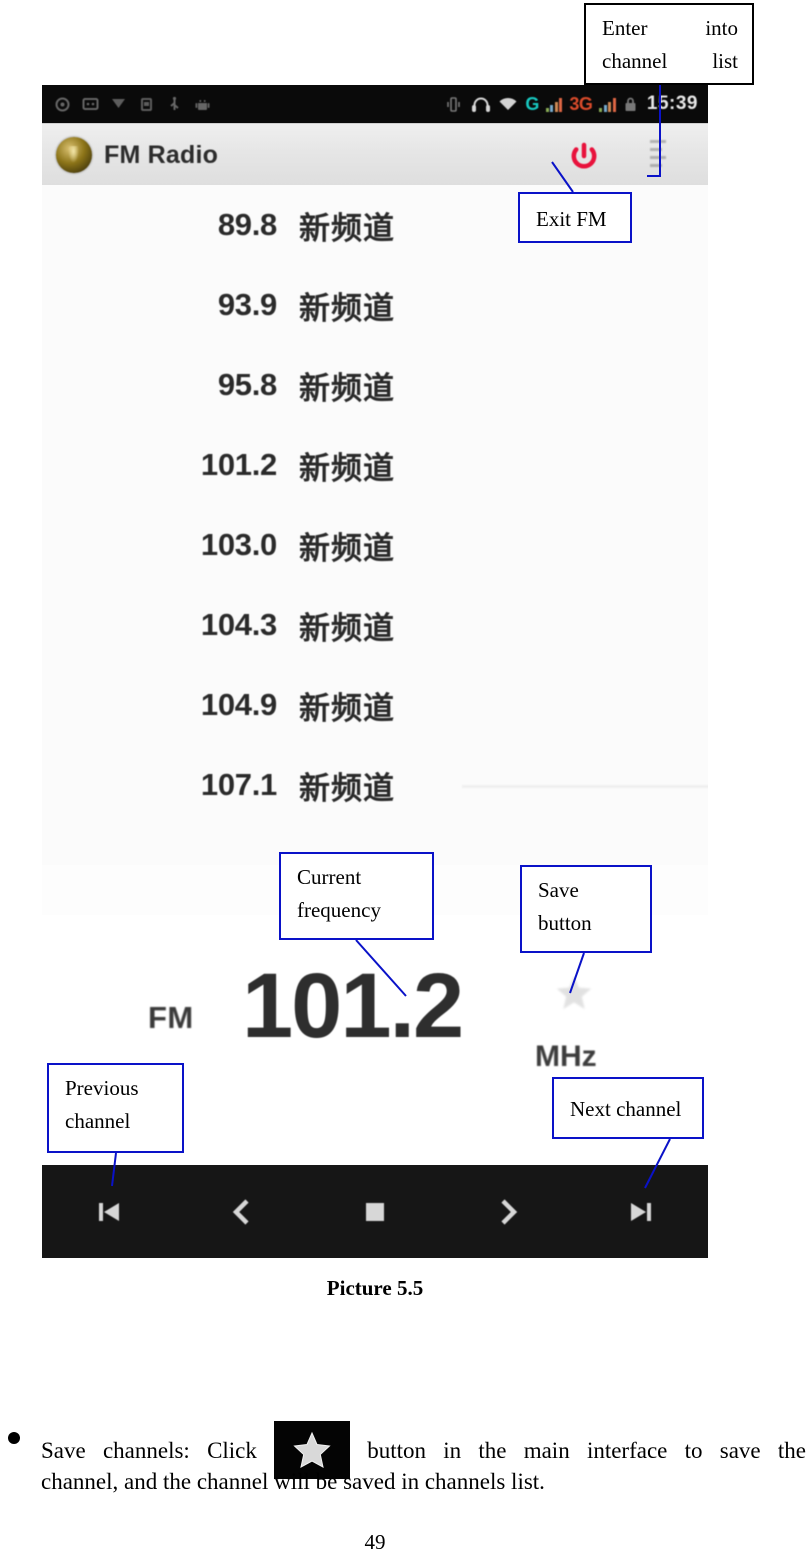 This screenshot has height=1567, width=807. I want to click on callout-next-channel: Next channel, so click(628, 1108).